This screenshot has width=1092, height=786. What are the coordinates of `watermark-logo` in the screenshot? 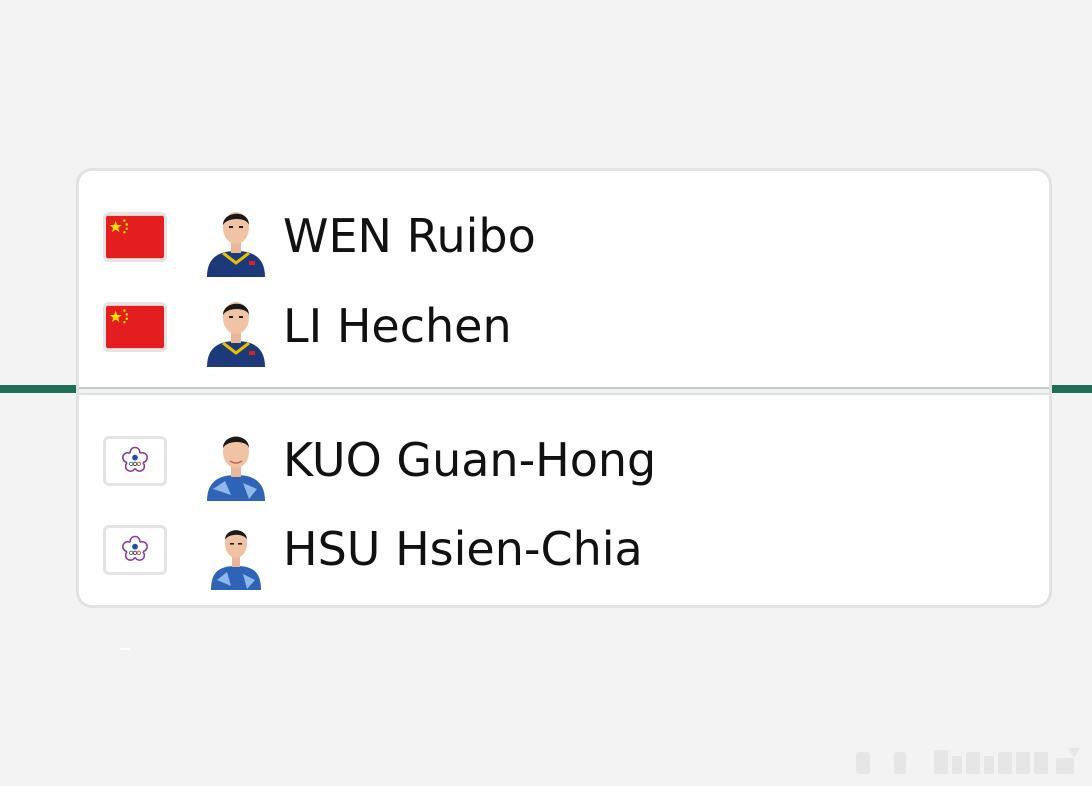 It's located at (968, 761).